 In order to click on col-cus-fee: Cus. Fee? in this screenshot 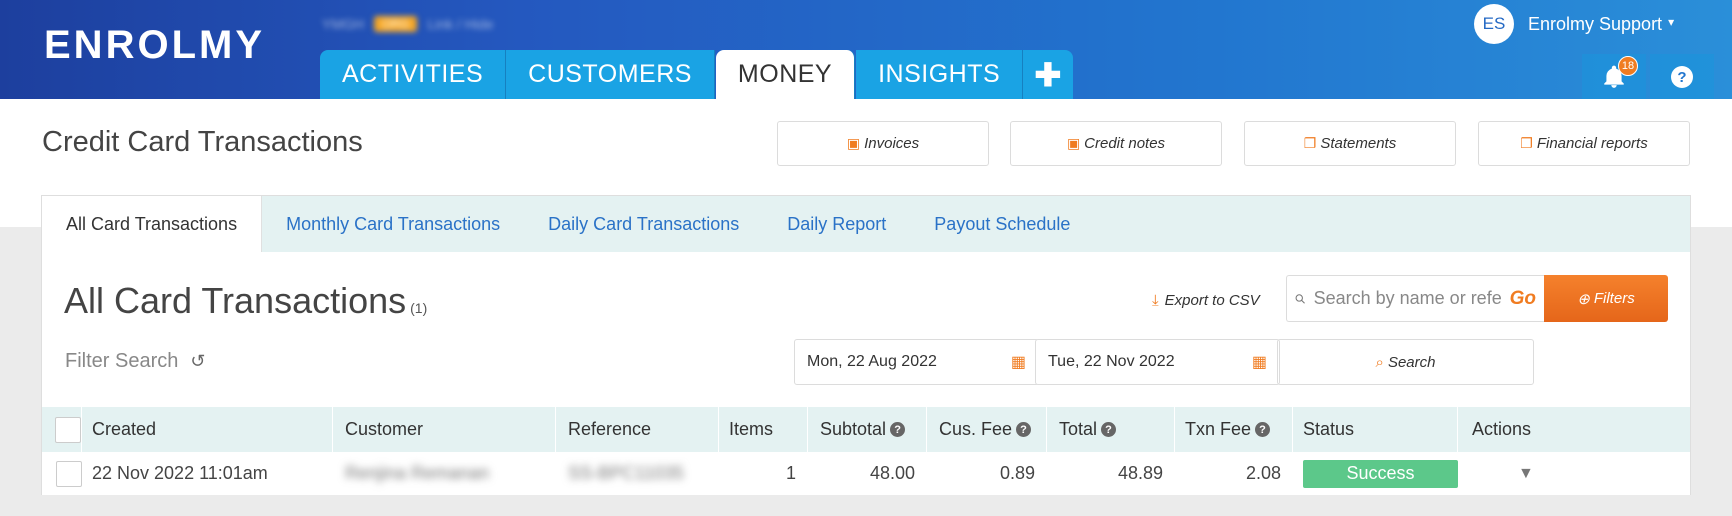, I will do `click(987, 429)`.